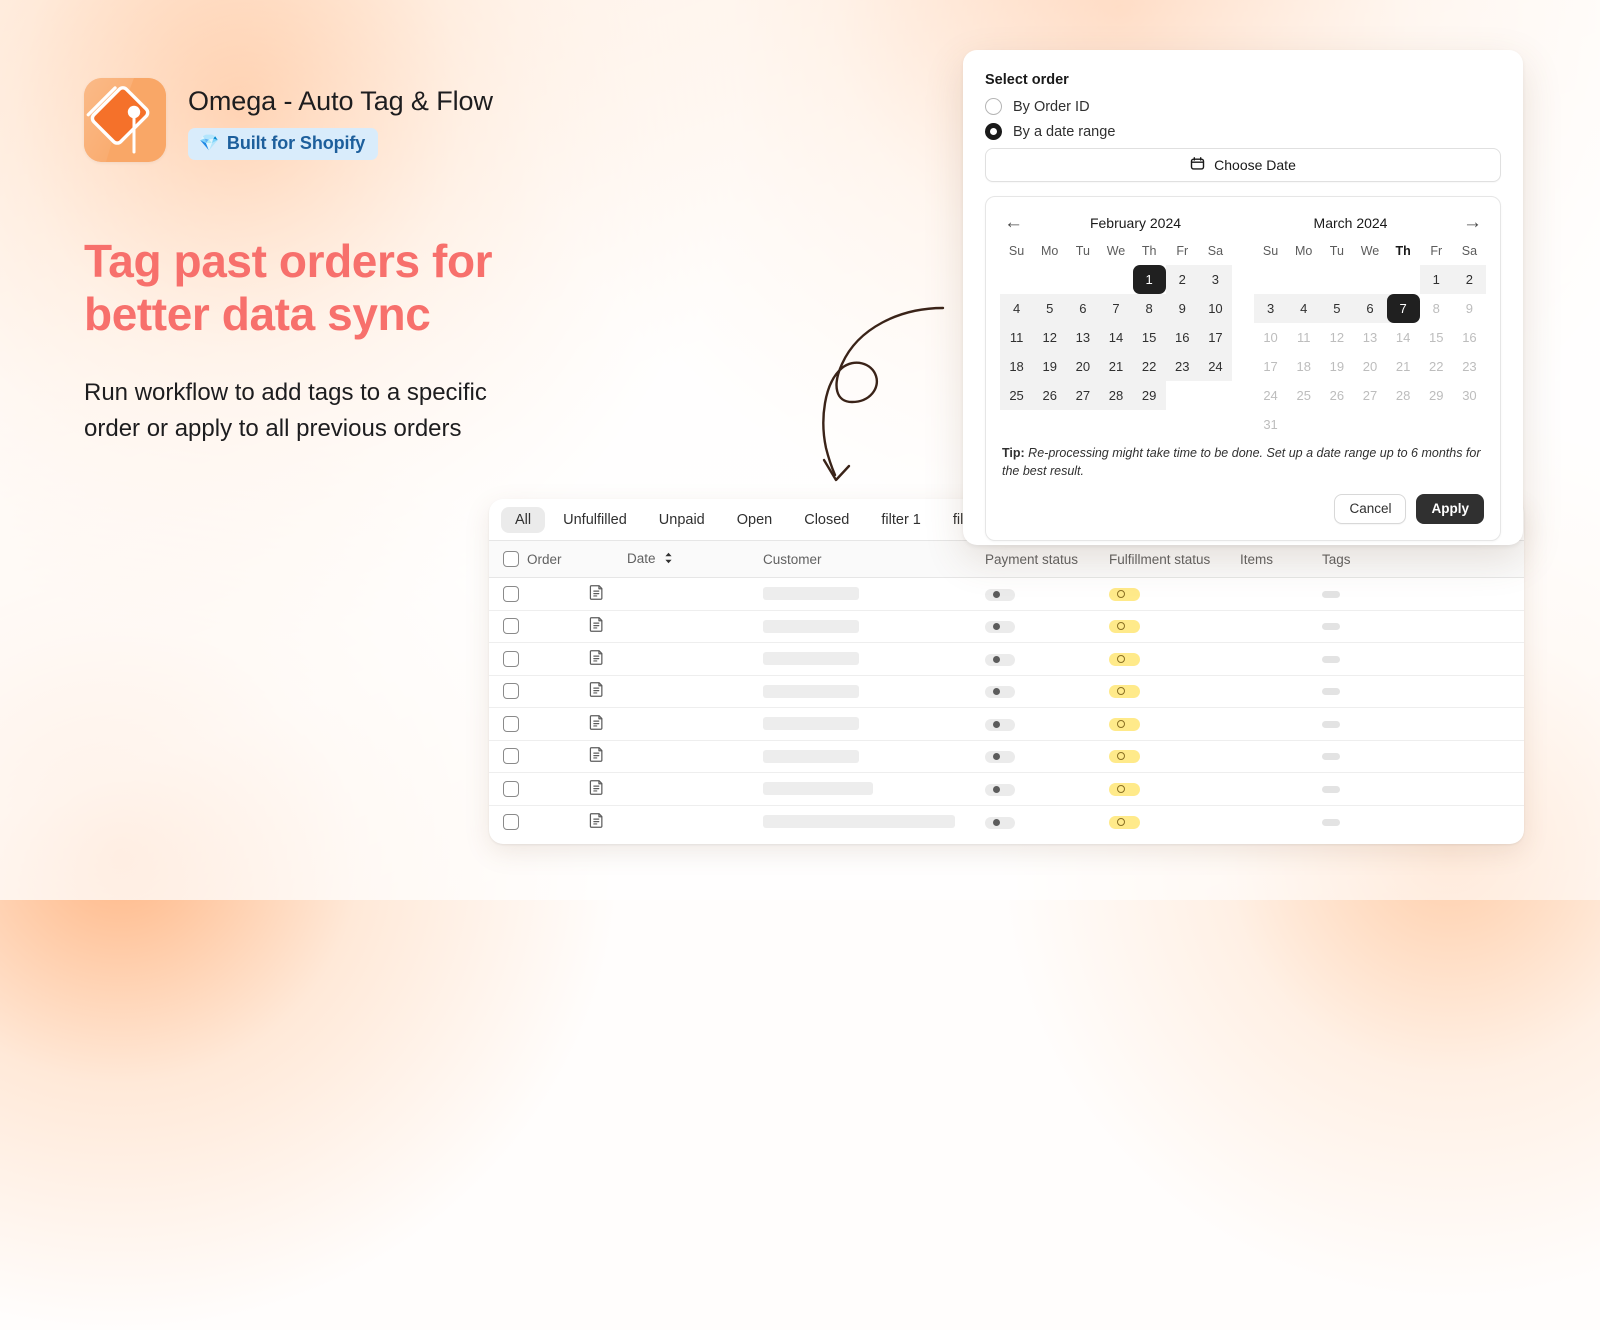 This screenshot has width=1600, height=1330. I want to click on filter-tab-closed: Closed, so click(826, 520).